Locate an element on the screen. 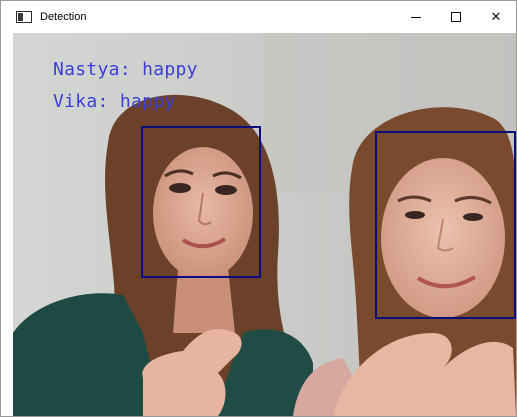 This screenshot has width=517, height=417. face-label-vika: Vika: happy is located at coordinates (114, 101).